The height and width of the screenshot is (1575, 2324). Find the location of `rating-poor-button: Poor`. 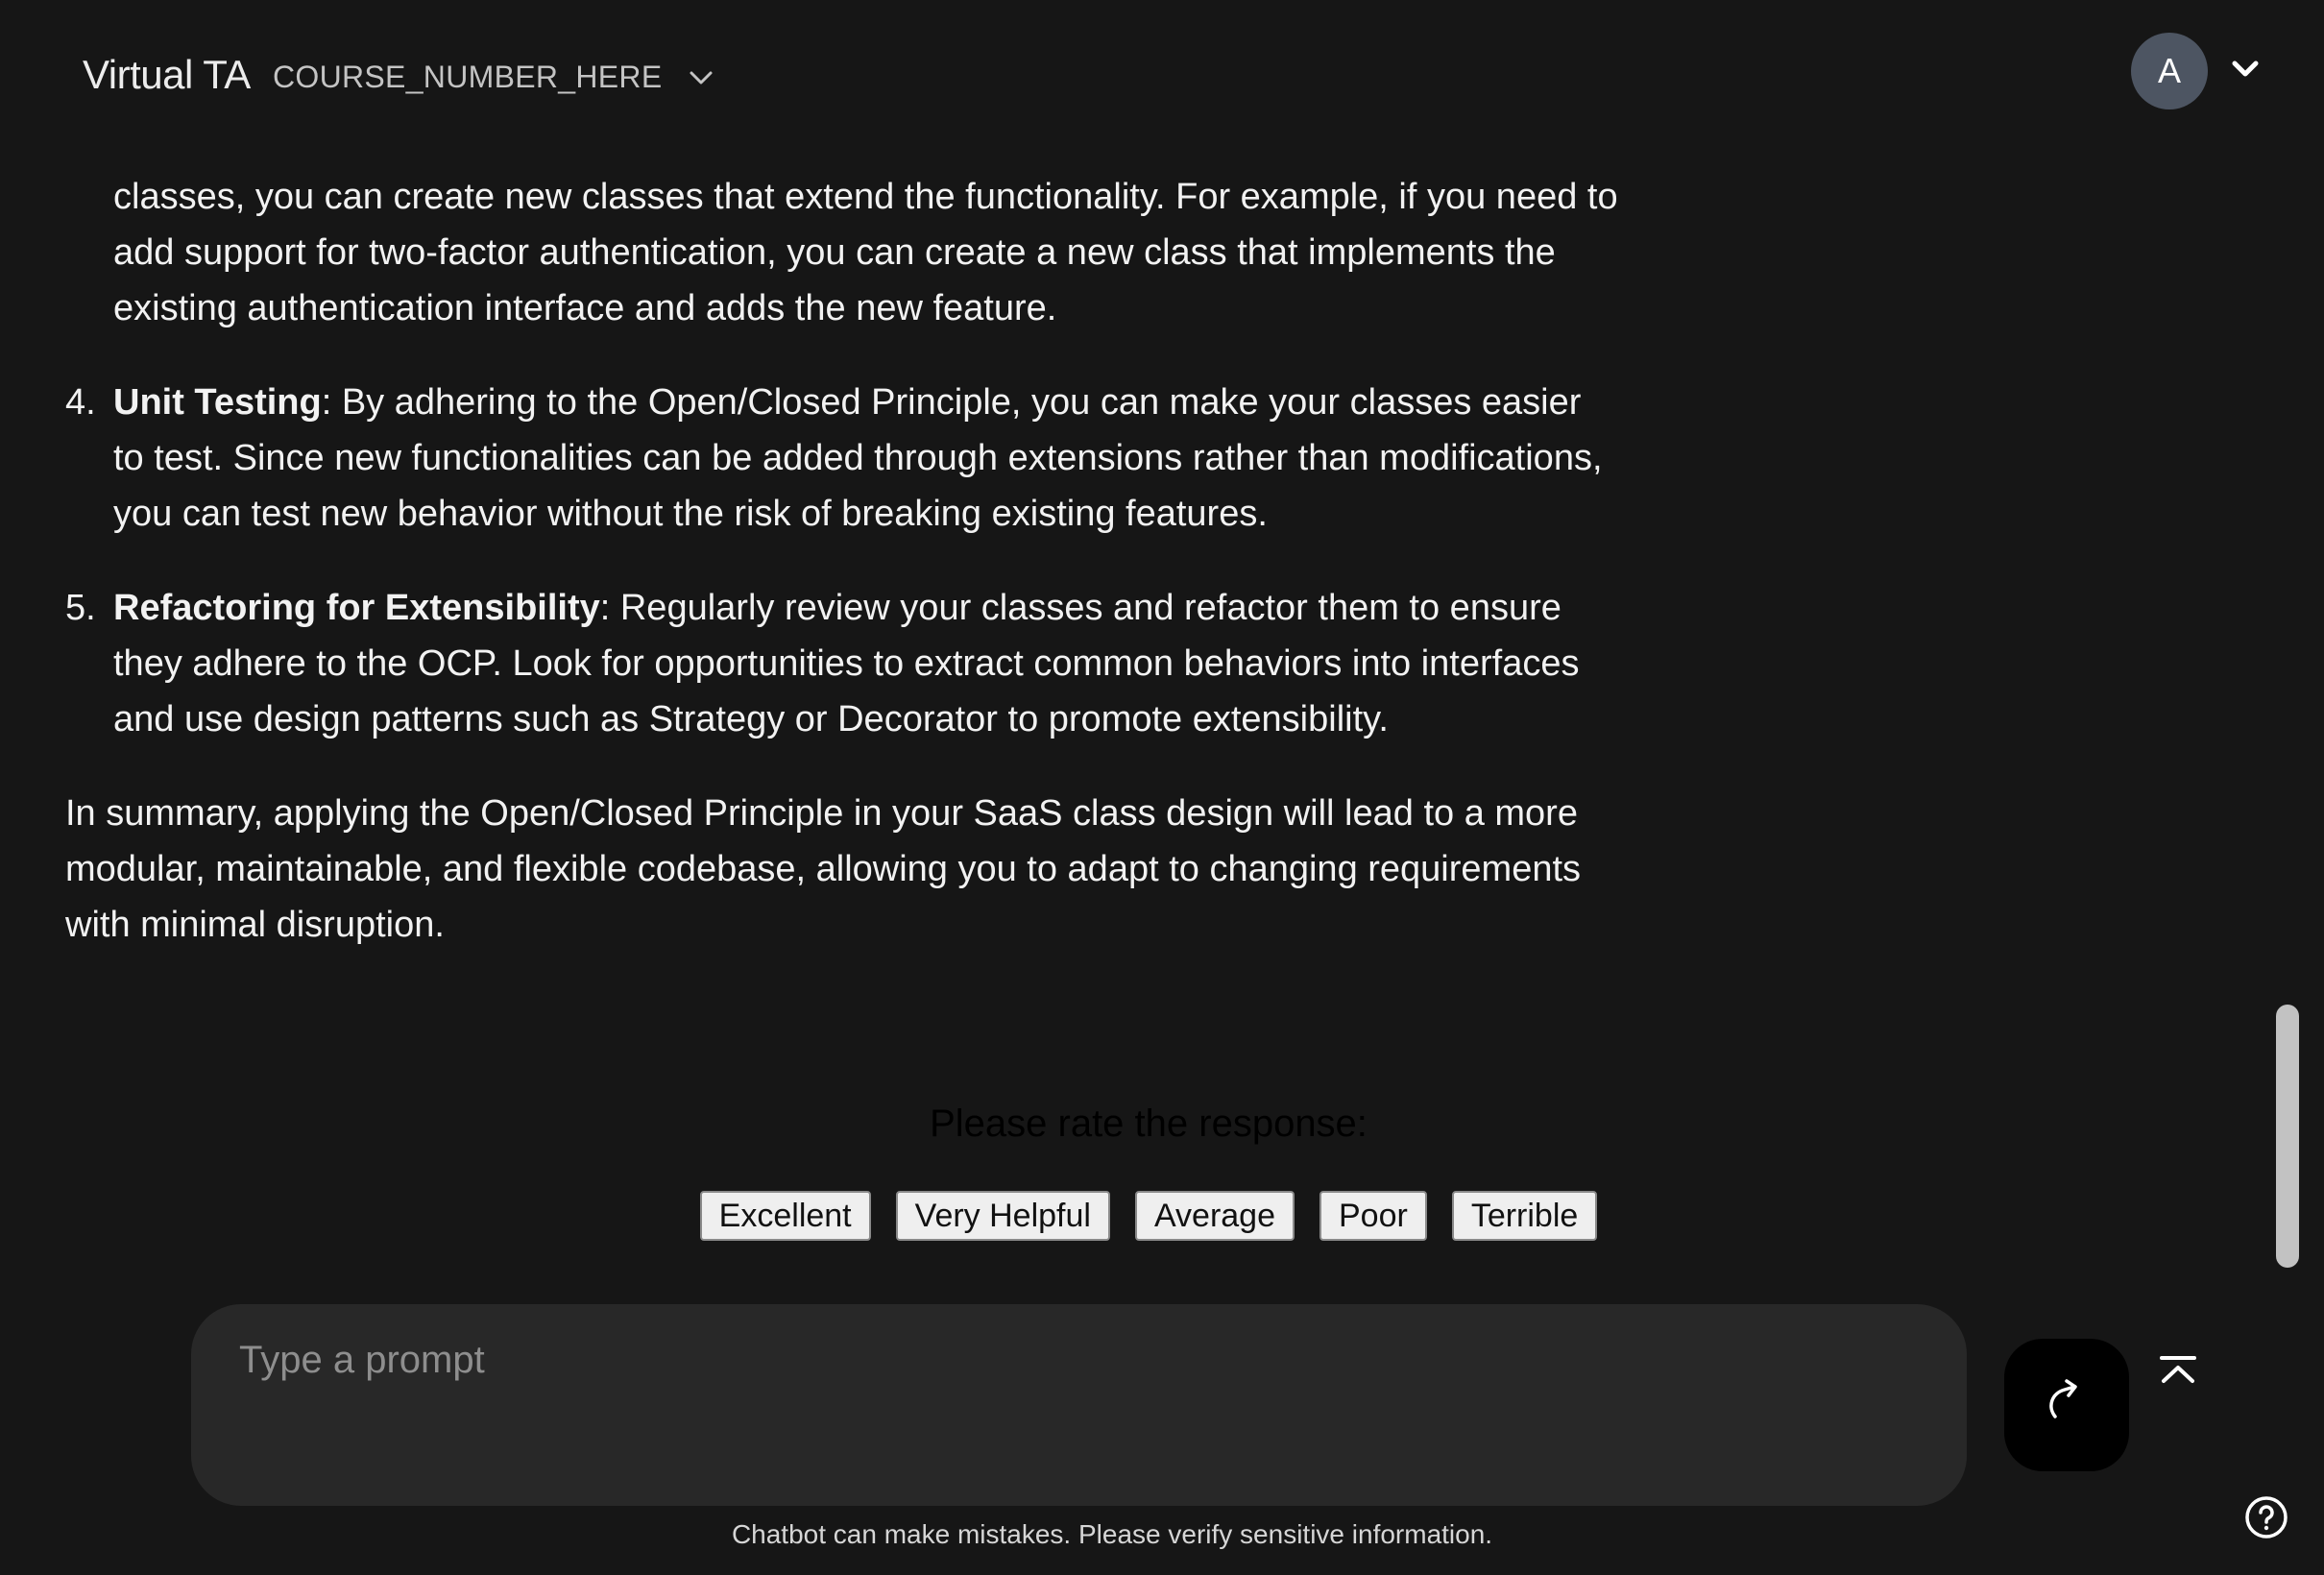

rating-poor-button: Poor is located at coordinates (1373, 1216).